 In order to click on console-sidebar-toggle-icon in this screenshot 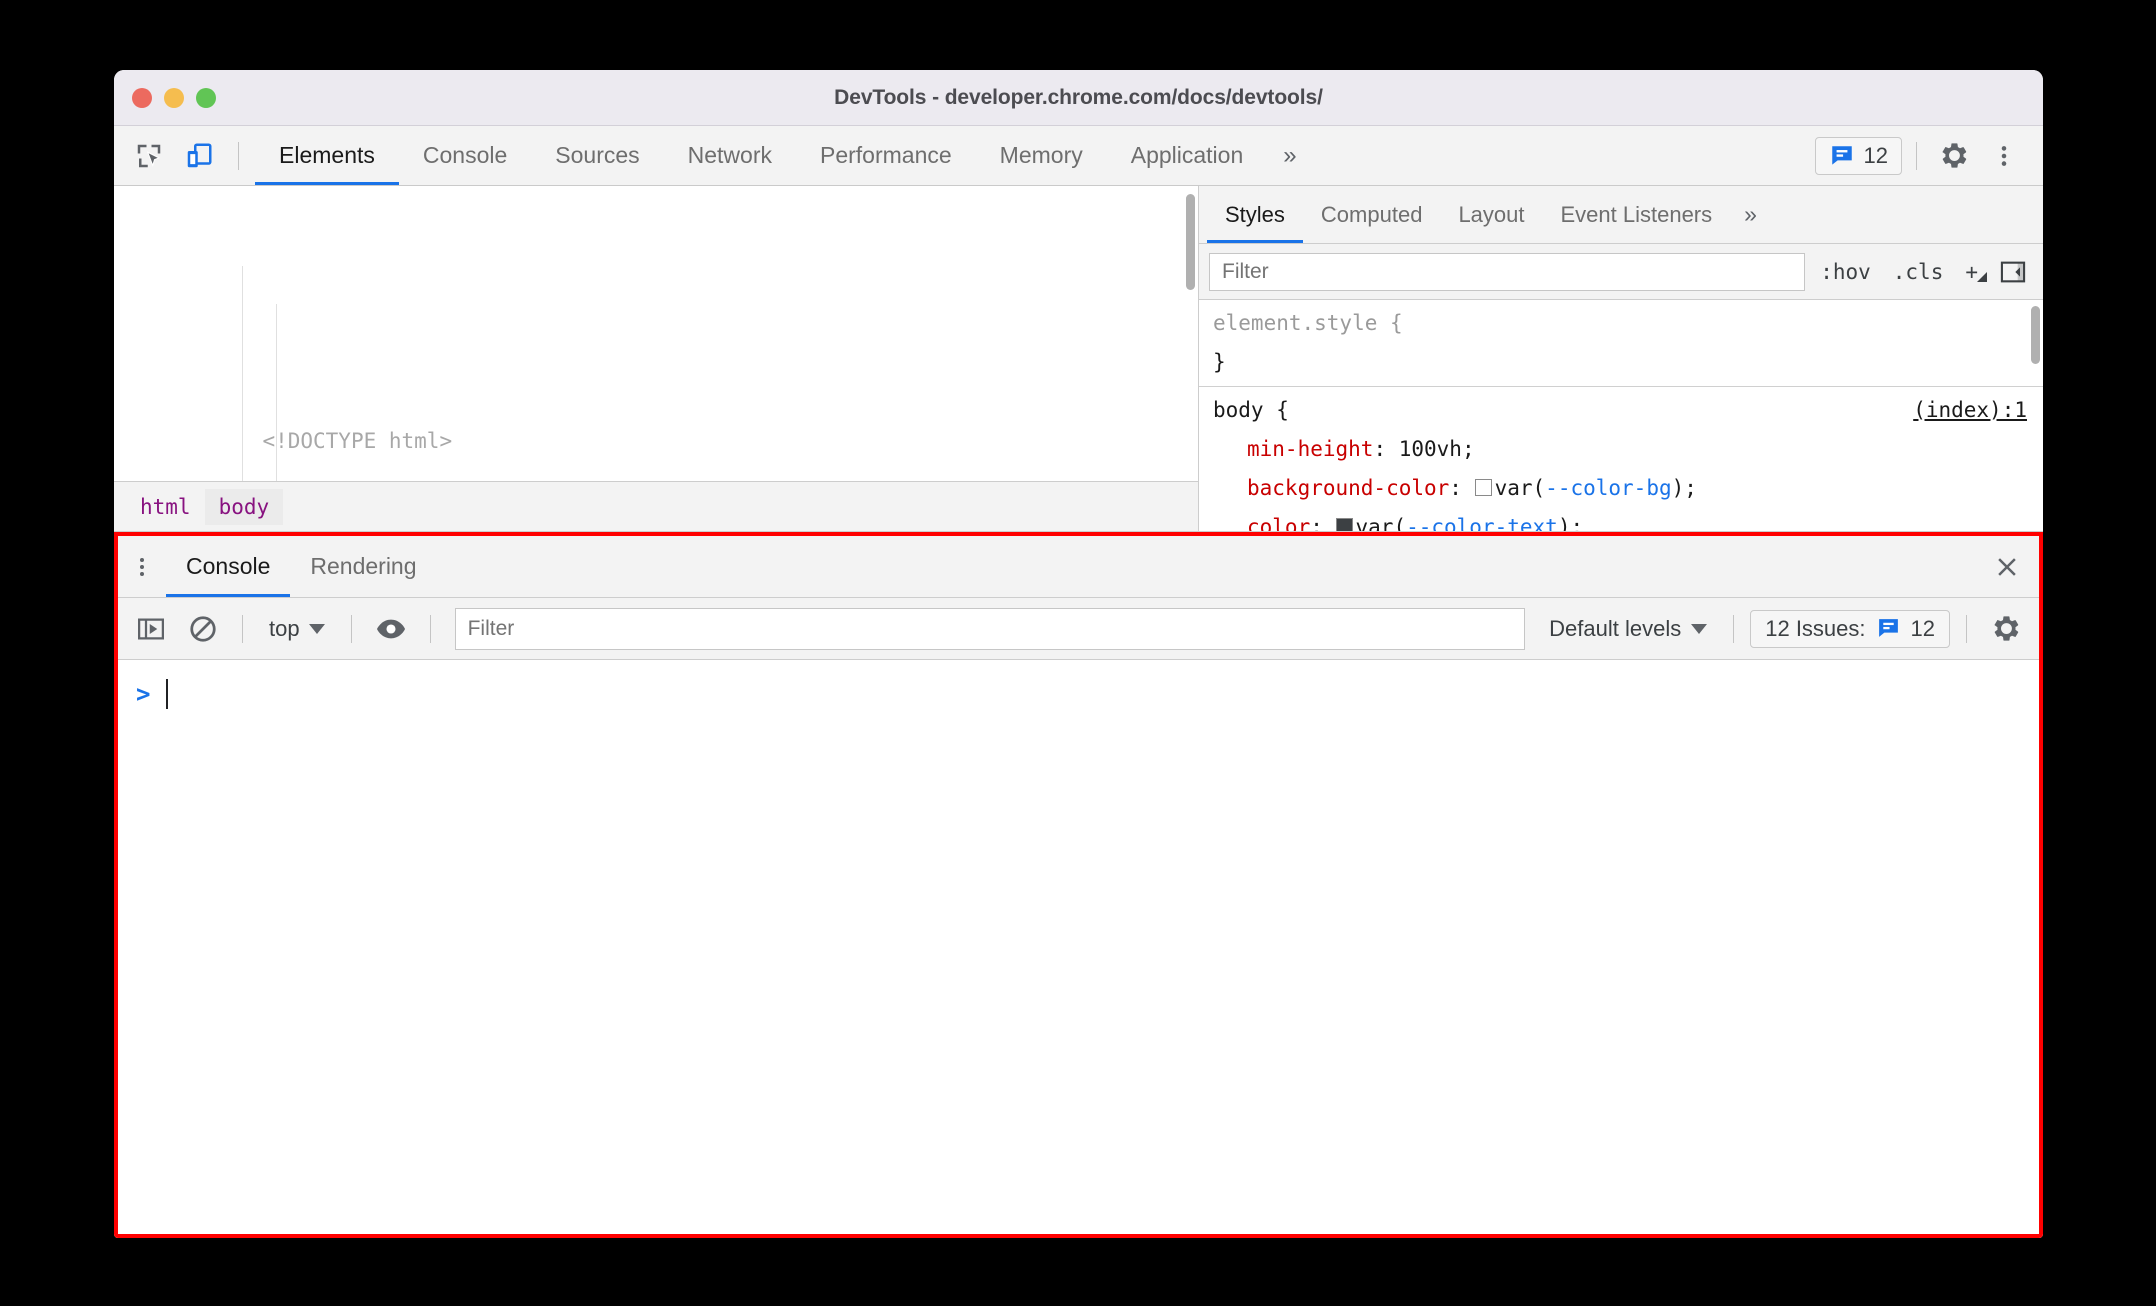, I will do `click(151, 629)`.